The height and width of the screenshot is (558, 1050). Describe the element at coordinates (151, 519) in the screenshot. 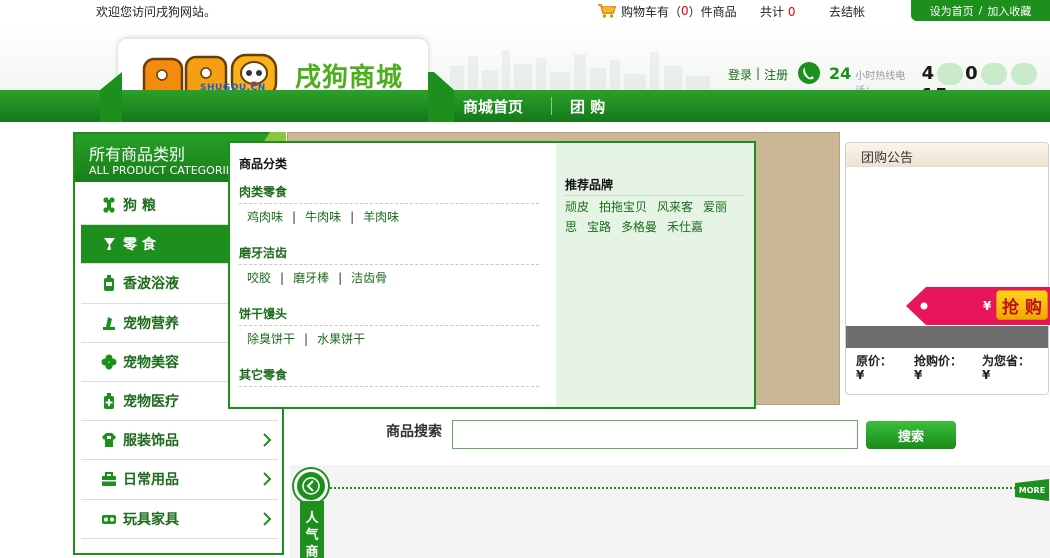

I see `category-label: 玩具家具` at that location.